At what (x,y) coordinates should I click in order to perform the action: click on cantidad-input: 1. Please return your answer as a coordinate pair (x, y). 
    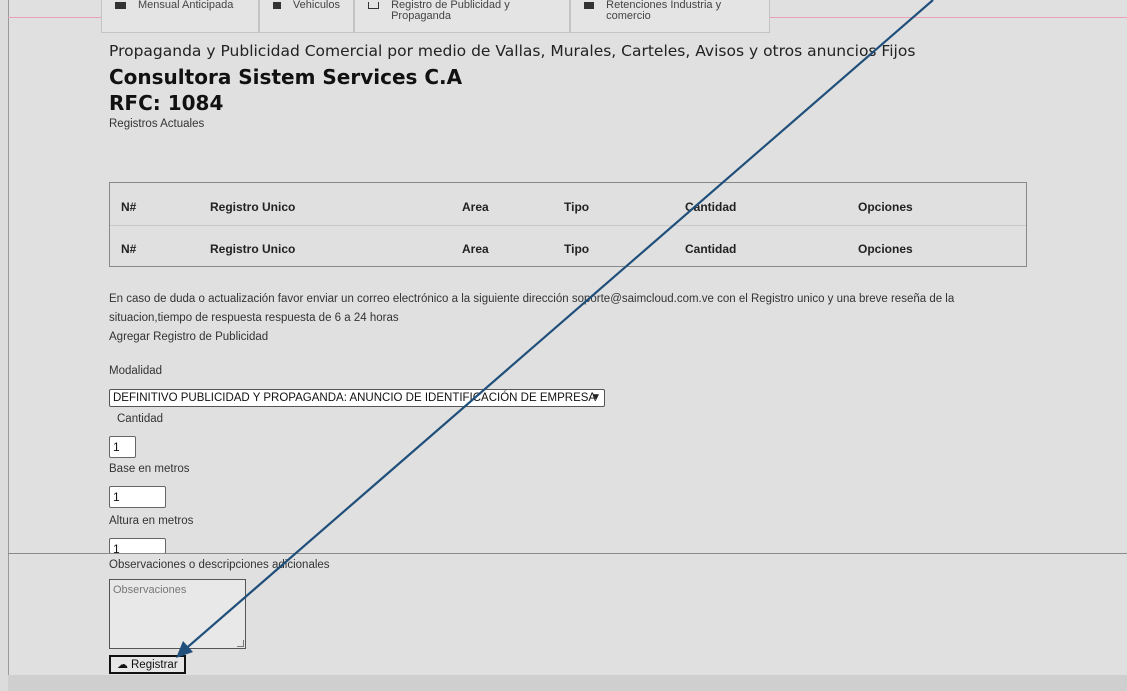
    Looking at the image, I should click on (122, 447).